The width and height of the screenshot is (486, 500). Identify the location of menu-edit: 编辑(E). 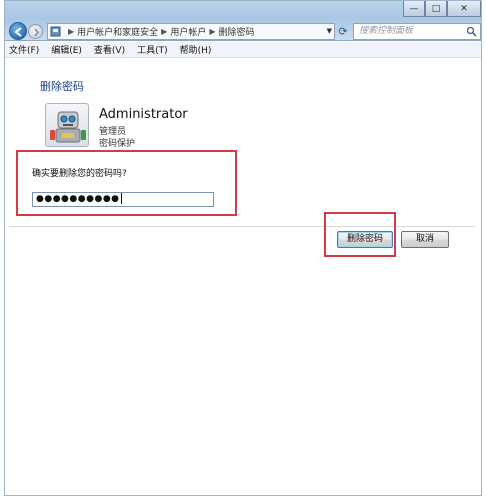
(66, 49).